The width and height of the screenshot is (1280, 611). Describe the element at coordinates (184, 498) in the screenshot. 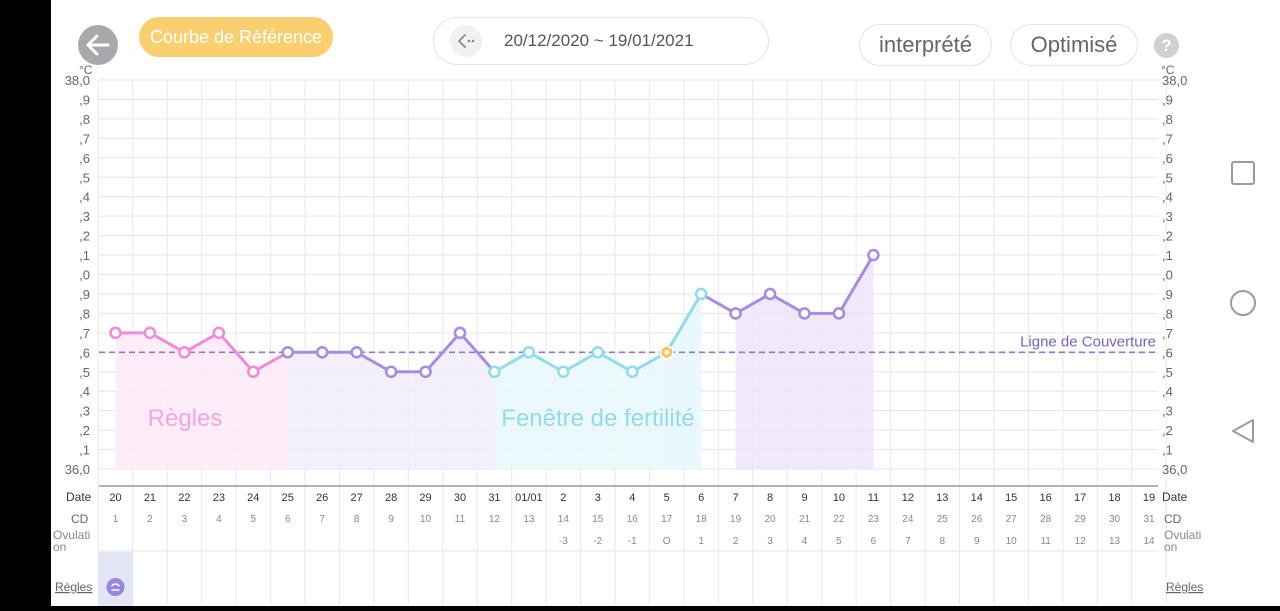

I see `date-label: 22` at that location.